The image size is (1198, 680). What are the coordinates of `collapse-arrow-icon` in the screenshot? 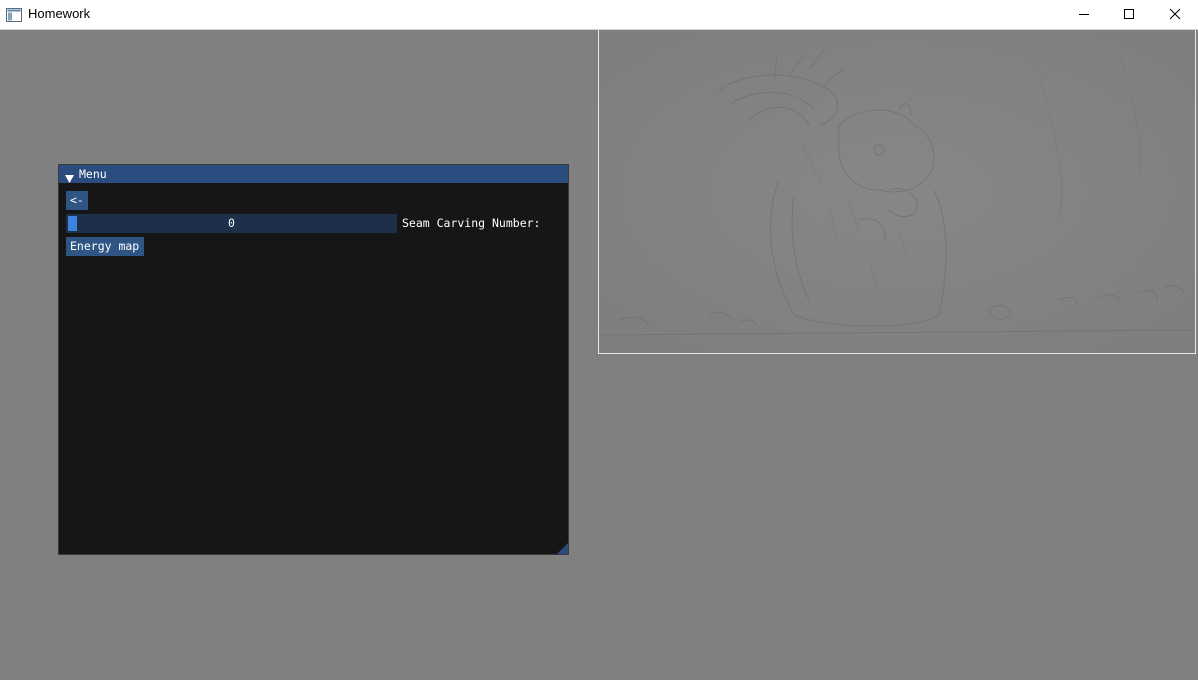 It's located at (69, 178).